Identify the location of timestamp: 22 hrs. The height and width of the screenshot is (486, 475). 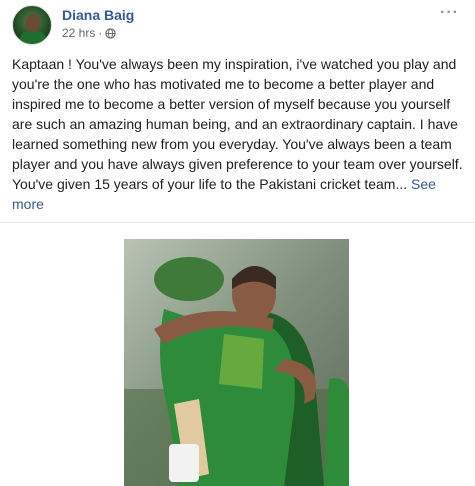
(78, 33).